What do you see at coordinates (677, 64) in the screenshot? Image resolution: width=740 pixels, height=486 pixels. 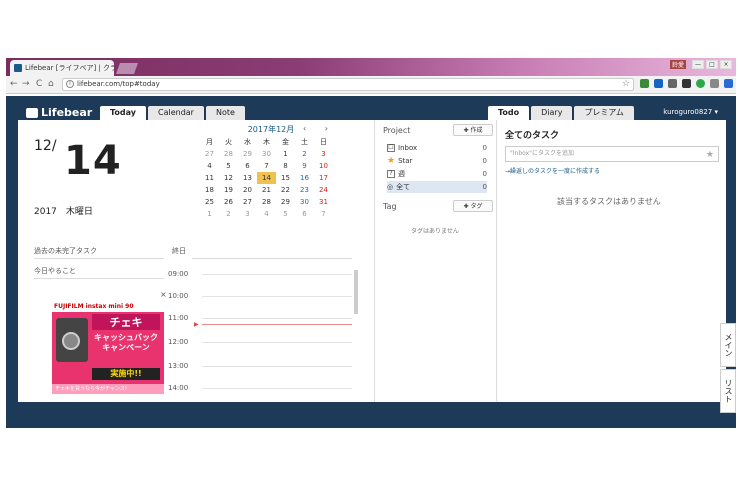 I see `profile-badge: 鈴愛` at bounding box center [677, 64].